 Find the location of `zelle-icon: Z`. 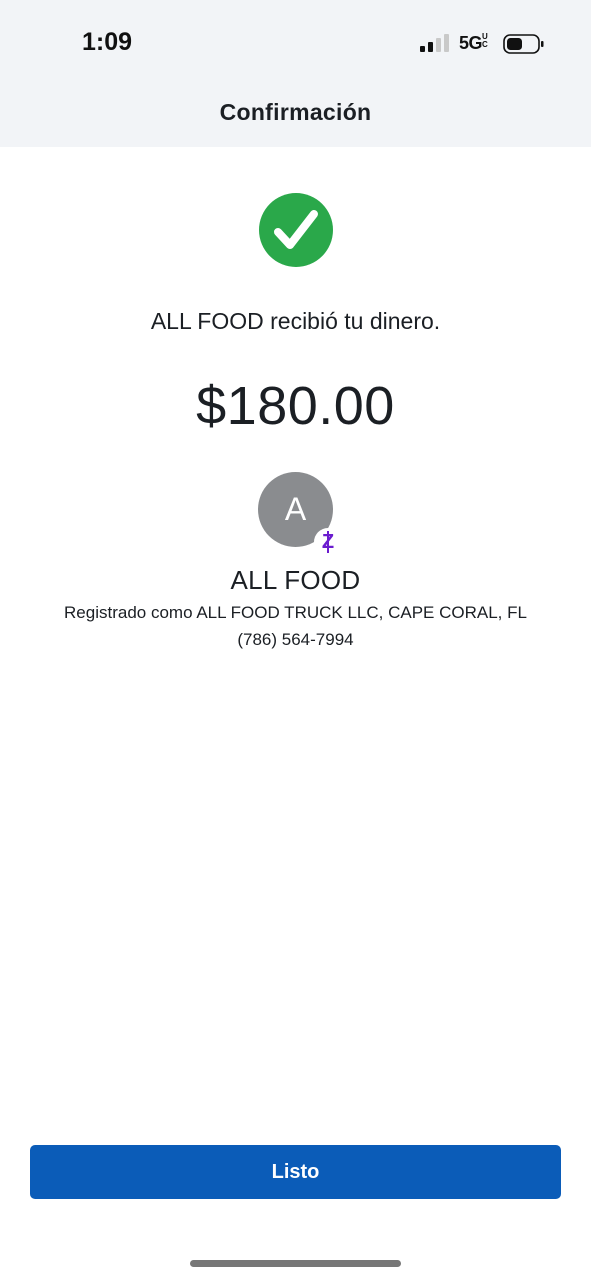

zelle-icon: Z is located at coordinates (328, 542).